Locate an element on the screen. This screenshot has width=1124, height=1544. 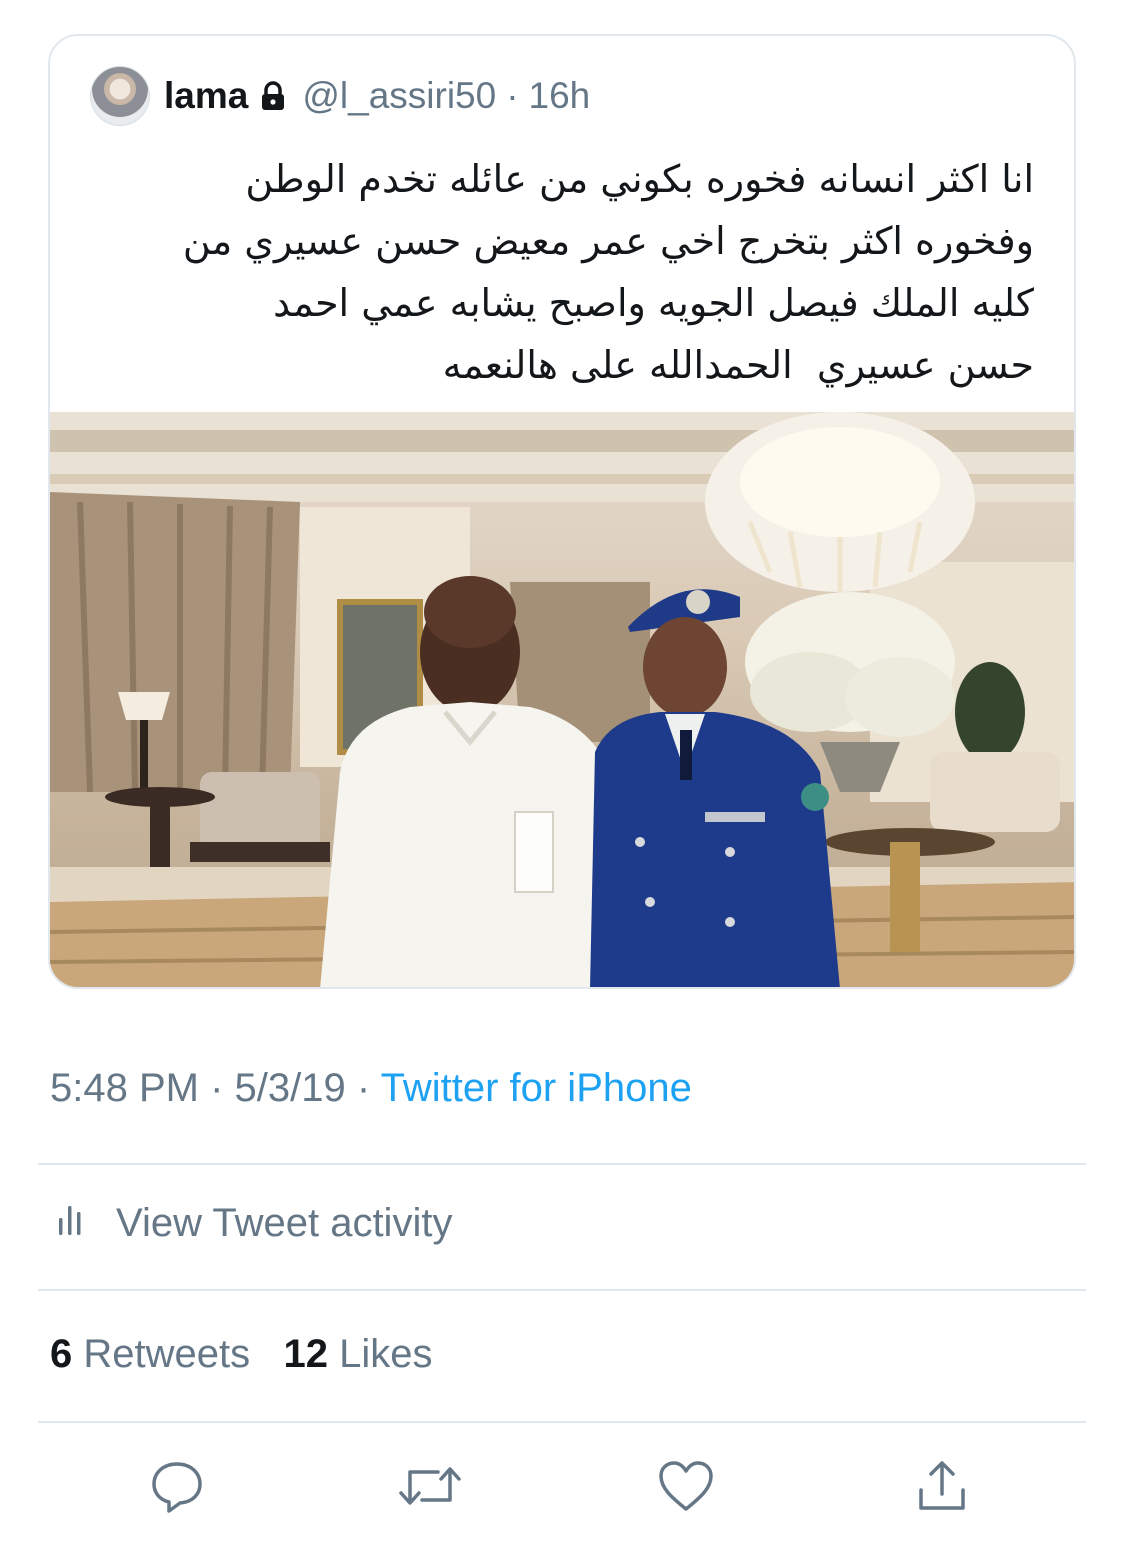
share-button is located at coordinates (942, 1488).